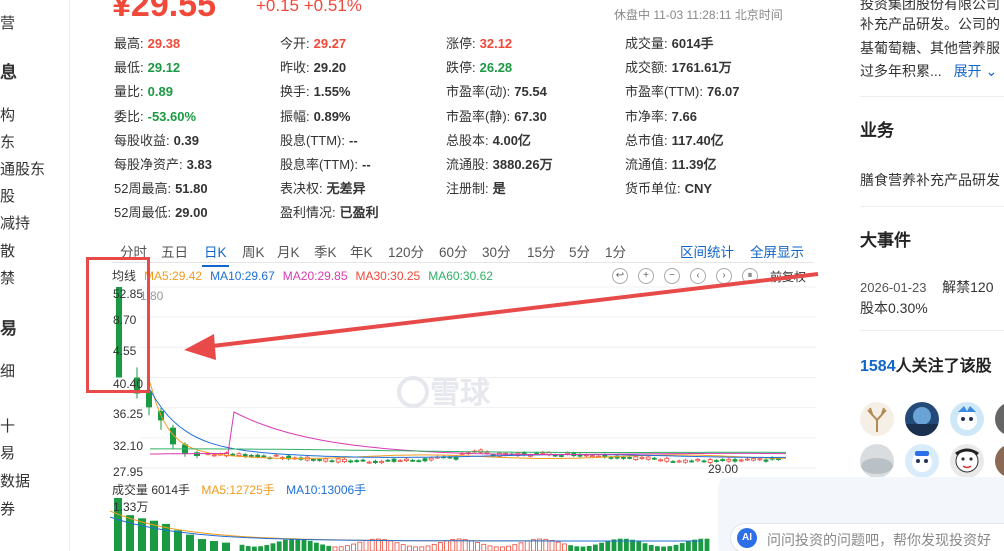  I want to click on quote-field: 流通值: 11.39亿, so click(670, 163).